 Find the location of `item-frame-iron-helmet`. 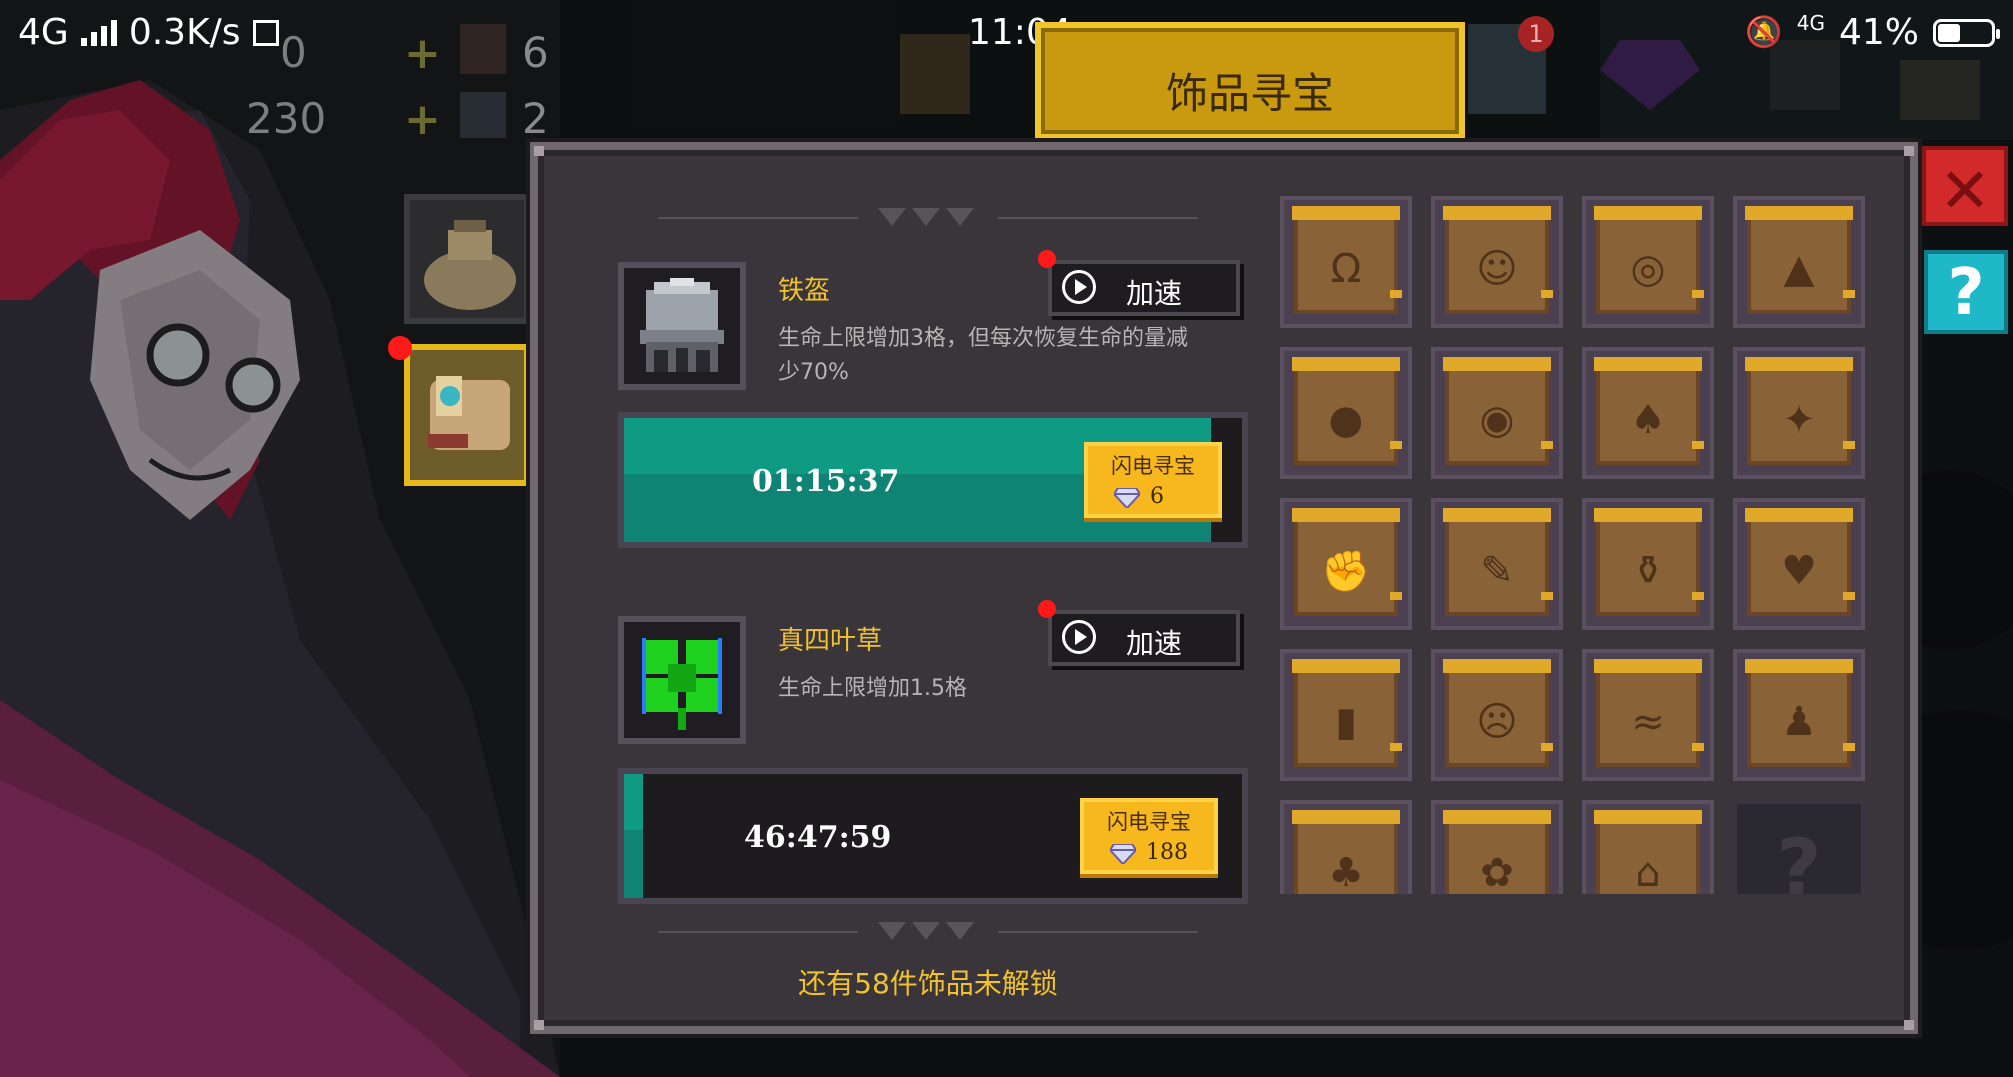

item-frame-iron-helmet is located at coordinates (682, 326).